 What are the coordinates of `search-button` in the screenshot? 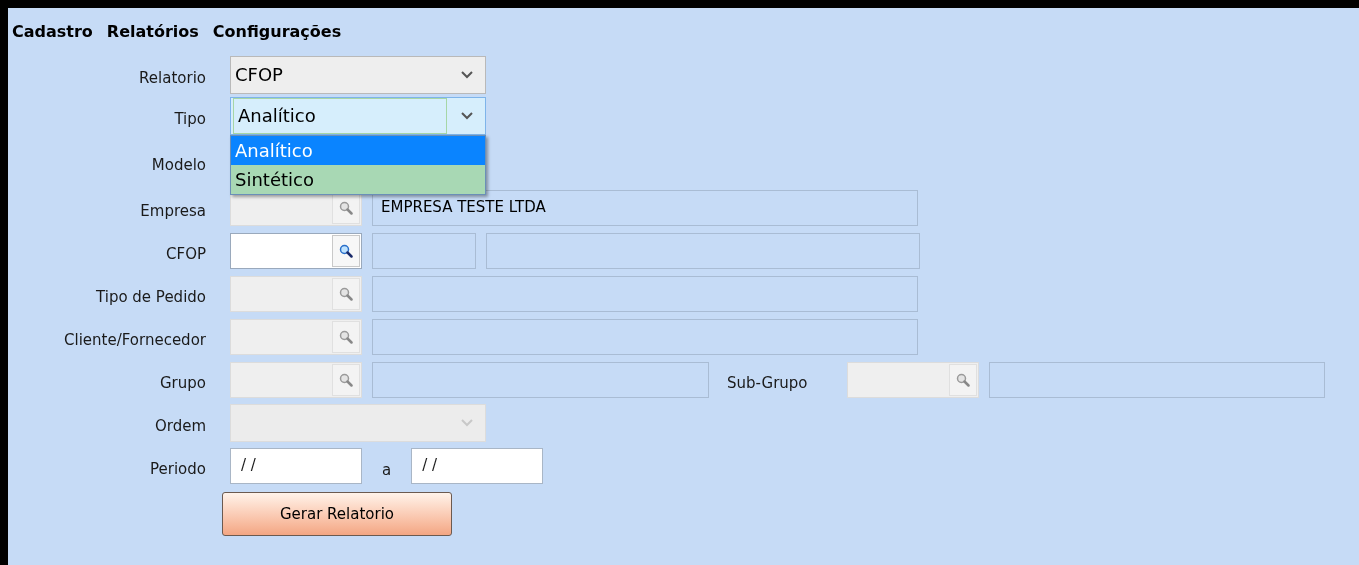 It's located at (346, 250).